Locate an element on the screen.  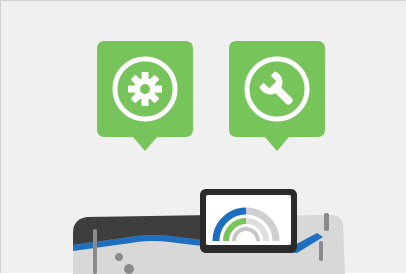
right-rod is located at coordinates (321, 251).